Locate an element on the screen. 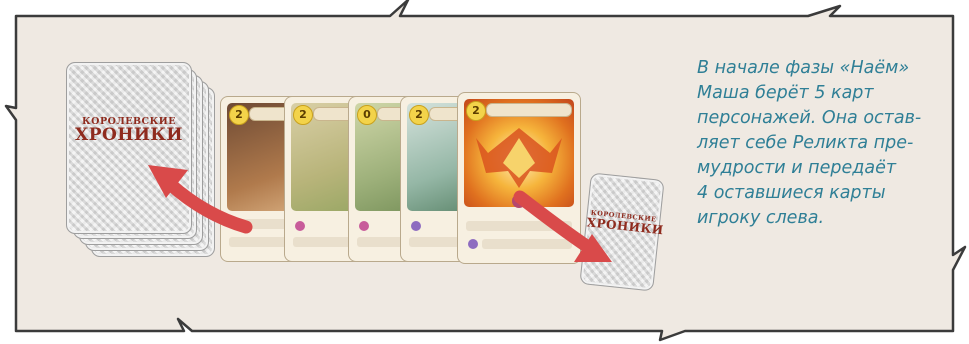 The height and width of the screenshot is (344, 969). caption-line: 4 оставшиеся карты is located at coordinates (791, 193).